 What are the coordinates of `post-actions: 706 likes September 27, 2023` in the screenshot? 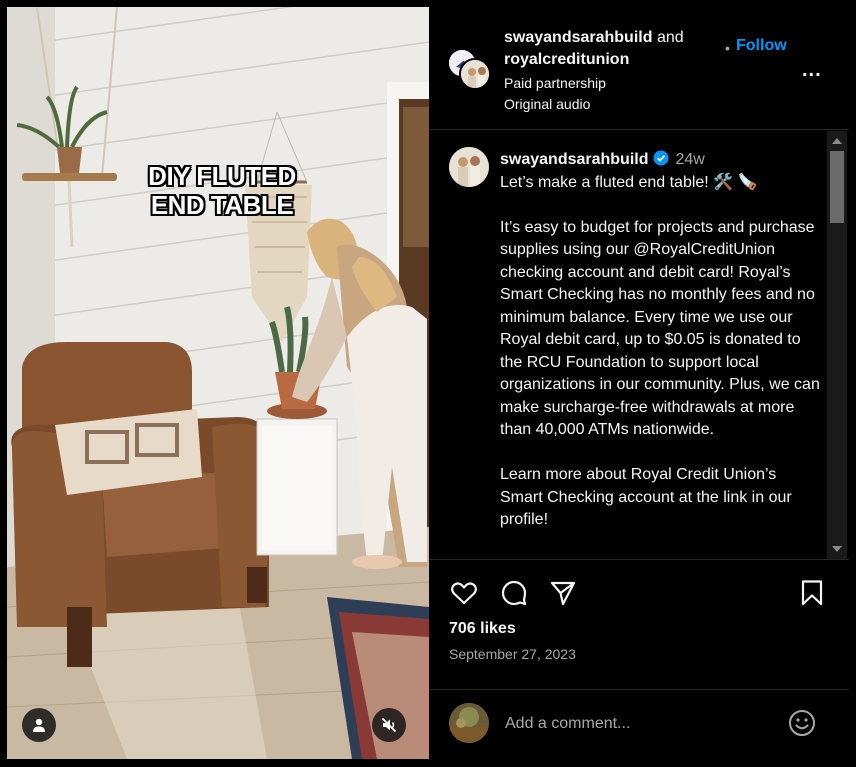 It's located at (639, 624).